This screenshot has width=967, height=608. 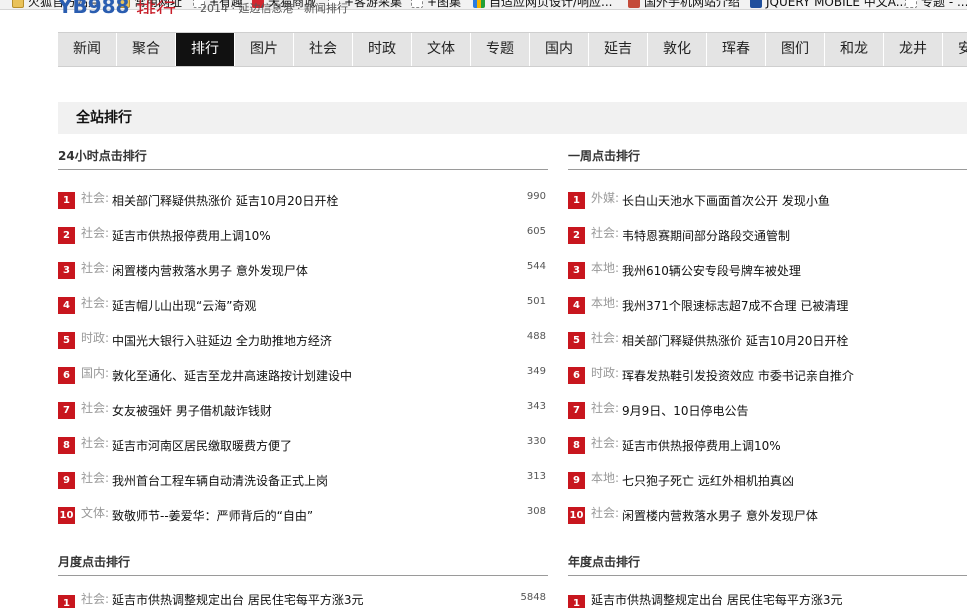 I want to click on nav-item-antu: 安图, so click(x=955, y=49).